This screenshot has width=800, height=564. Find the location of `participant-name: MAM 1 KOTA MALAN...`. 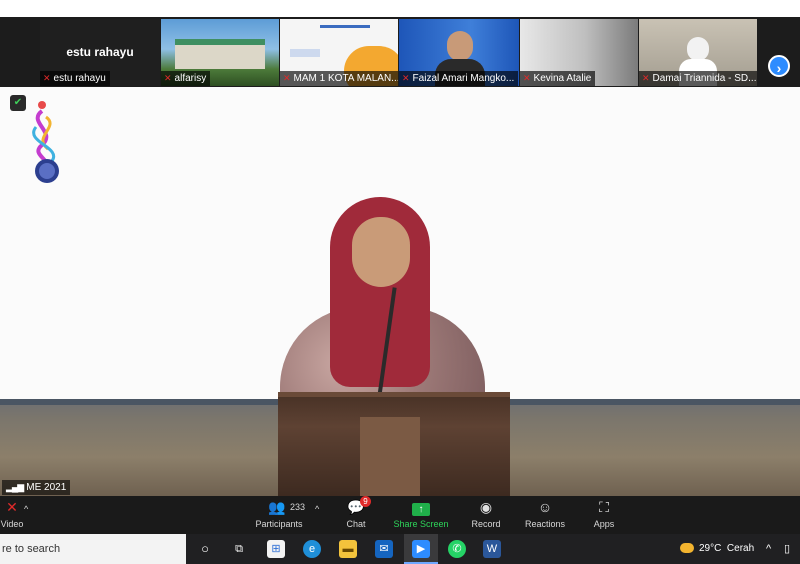

participant-name: MAM 1 KOTA MALAN... is located at coordinates (345, 78).